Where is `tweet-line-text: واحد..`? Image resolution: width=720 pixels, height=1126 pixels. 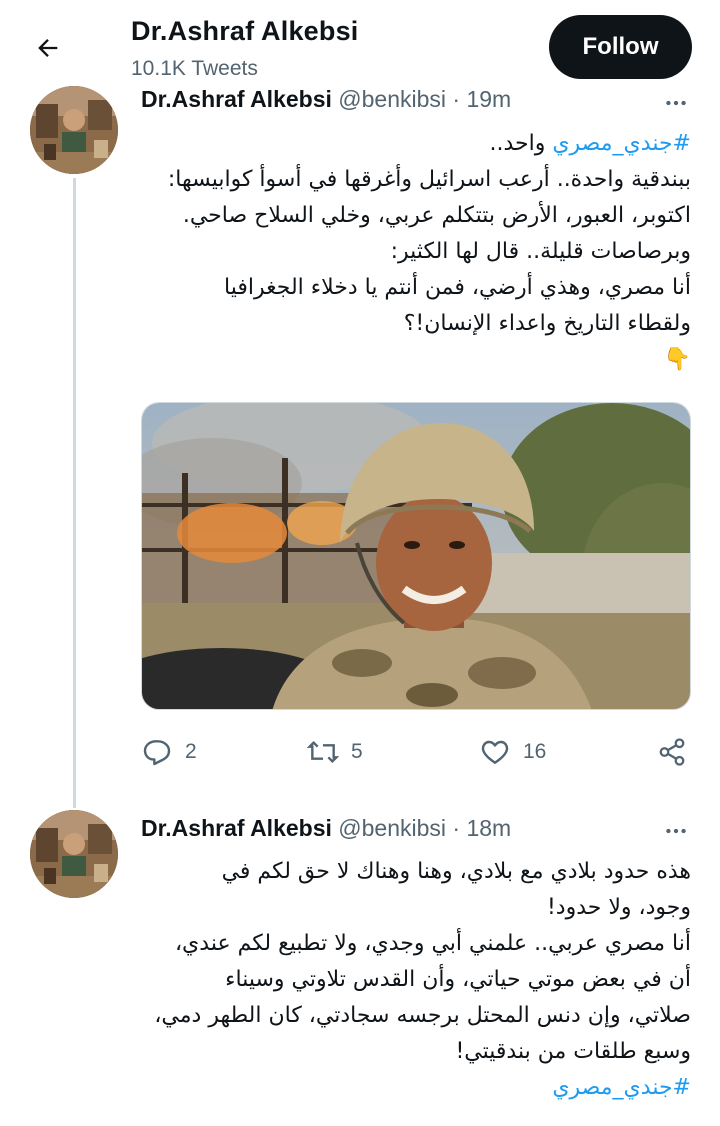
tweet-line-text: واحد.. is located at coordinates (517, 143).